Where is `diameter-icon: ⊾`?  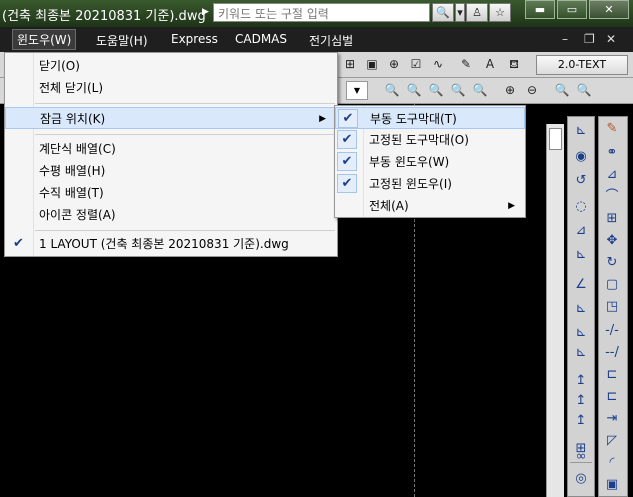
diameter-icon: ⊾ is located at coordinates (581, 255).